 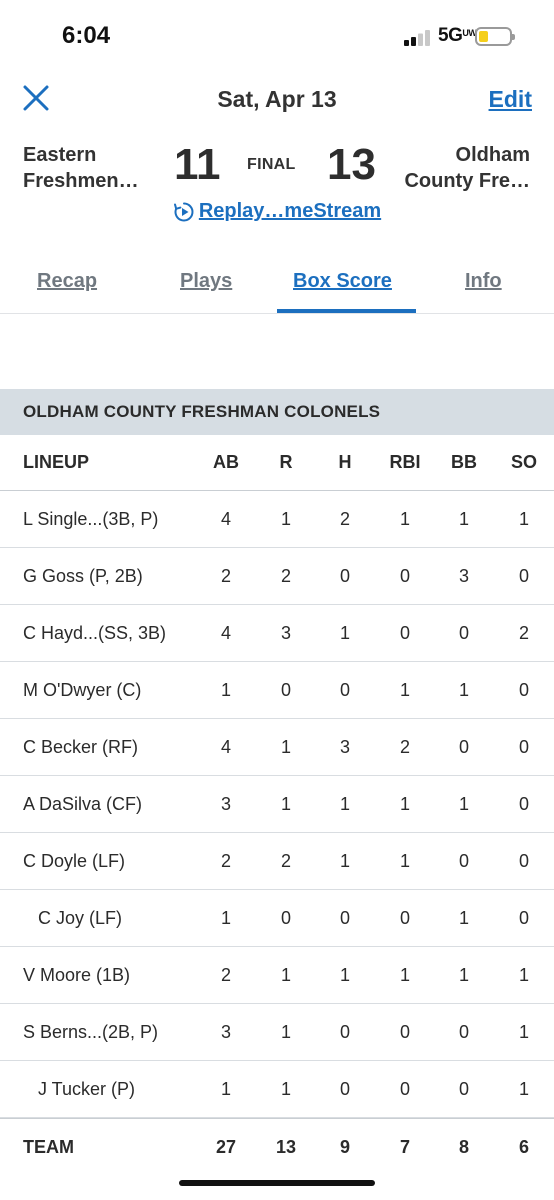 What do you see at coordinates (277, 1032) in the screenshot?
I see `table-row: S Berns...(2B, P) 3 1 0 0 0 1` at bounding box center [277, 1032].